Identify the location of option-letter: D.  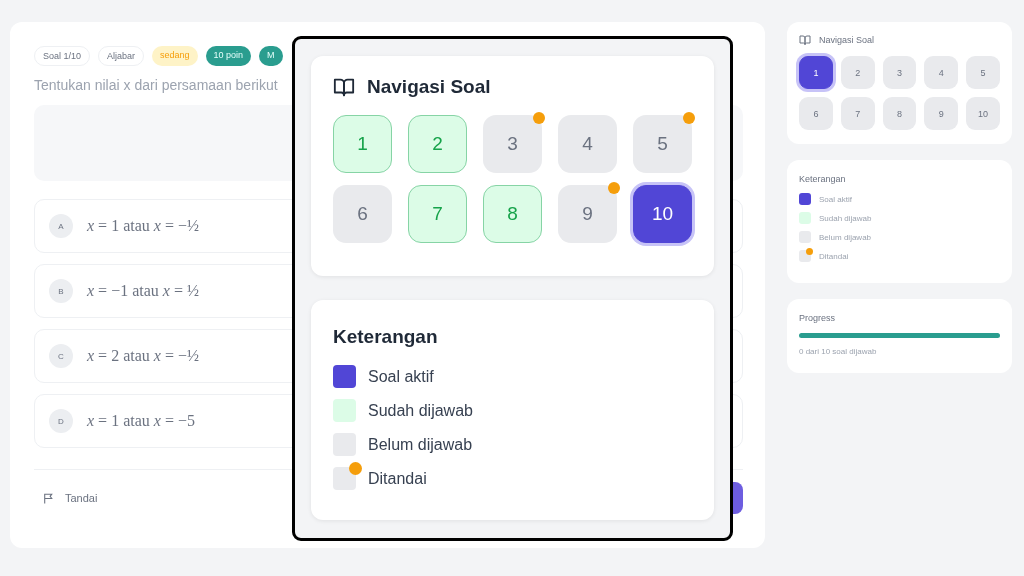
(61, 421).